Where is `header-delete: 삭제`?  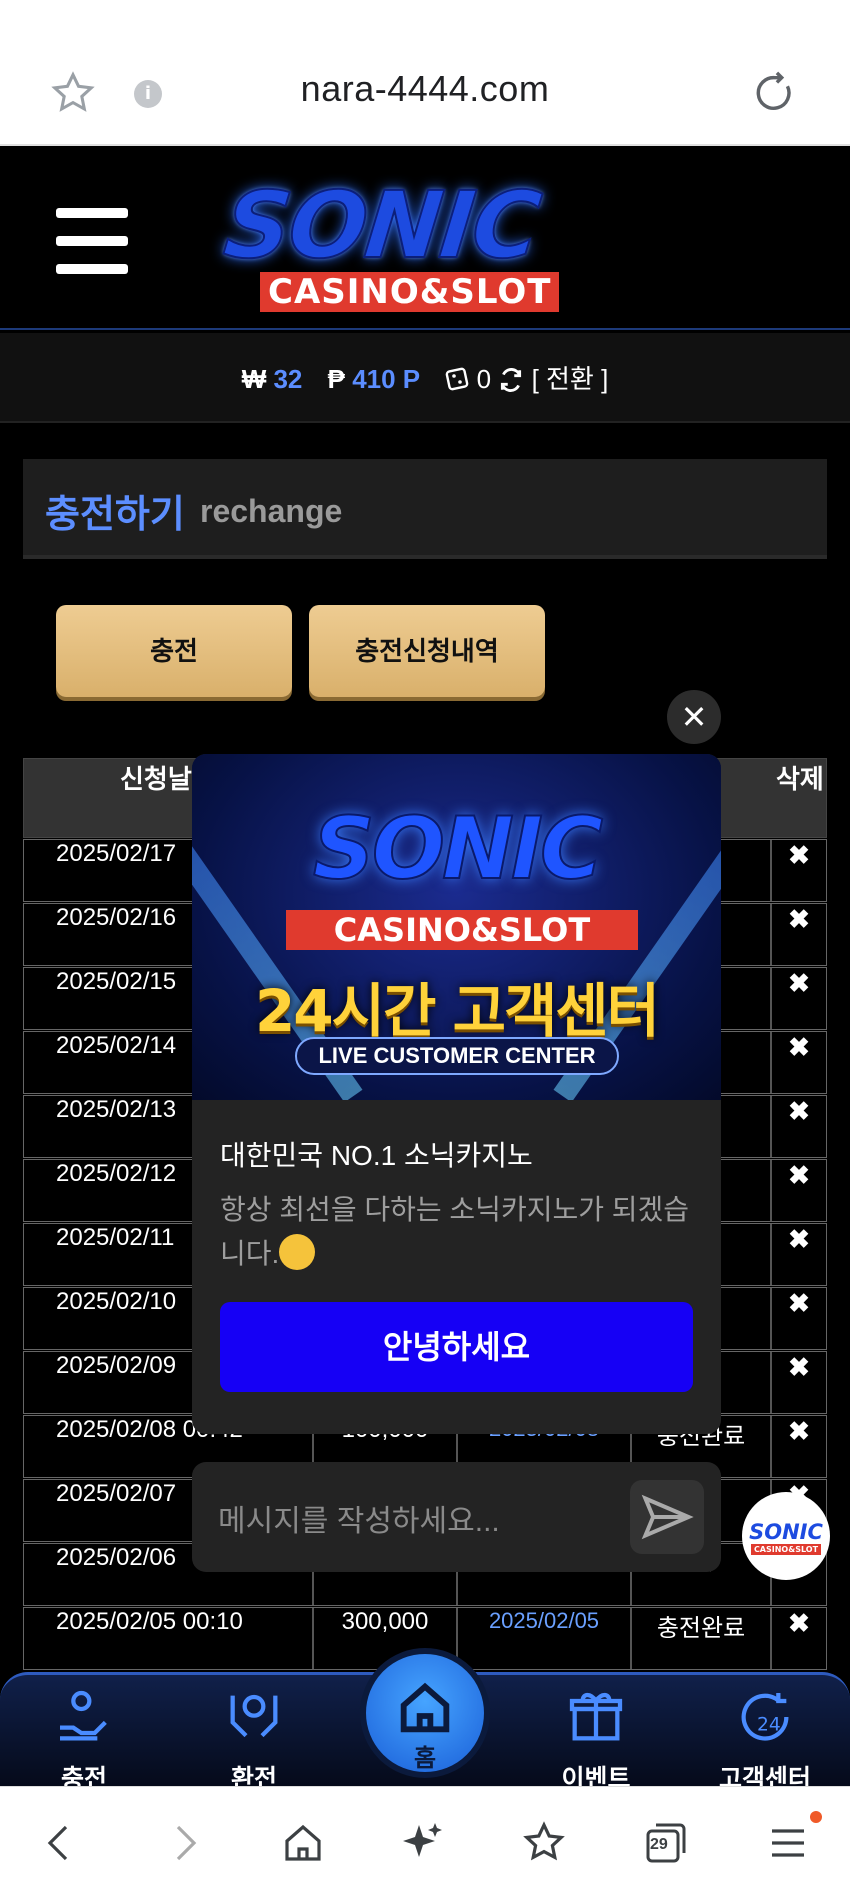 header-delete: 삭제 is located at coordinates (800, 779).